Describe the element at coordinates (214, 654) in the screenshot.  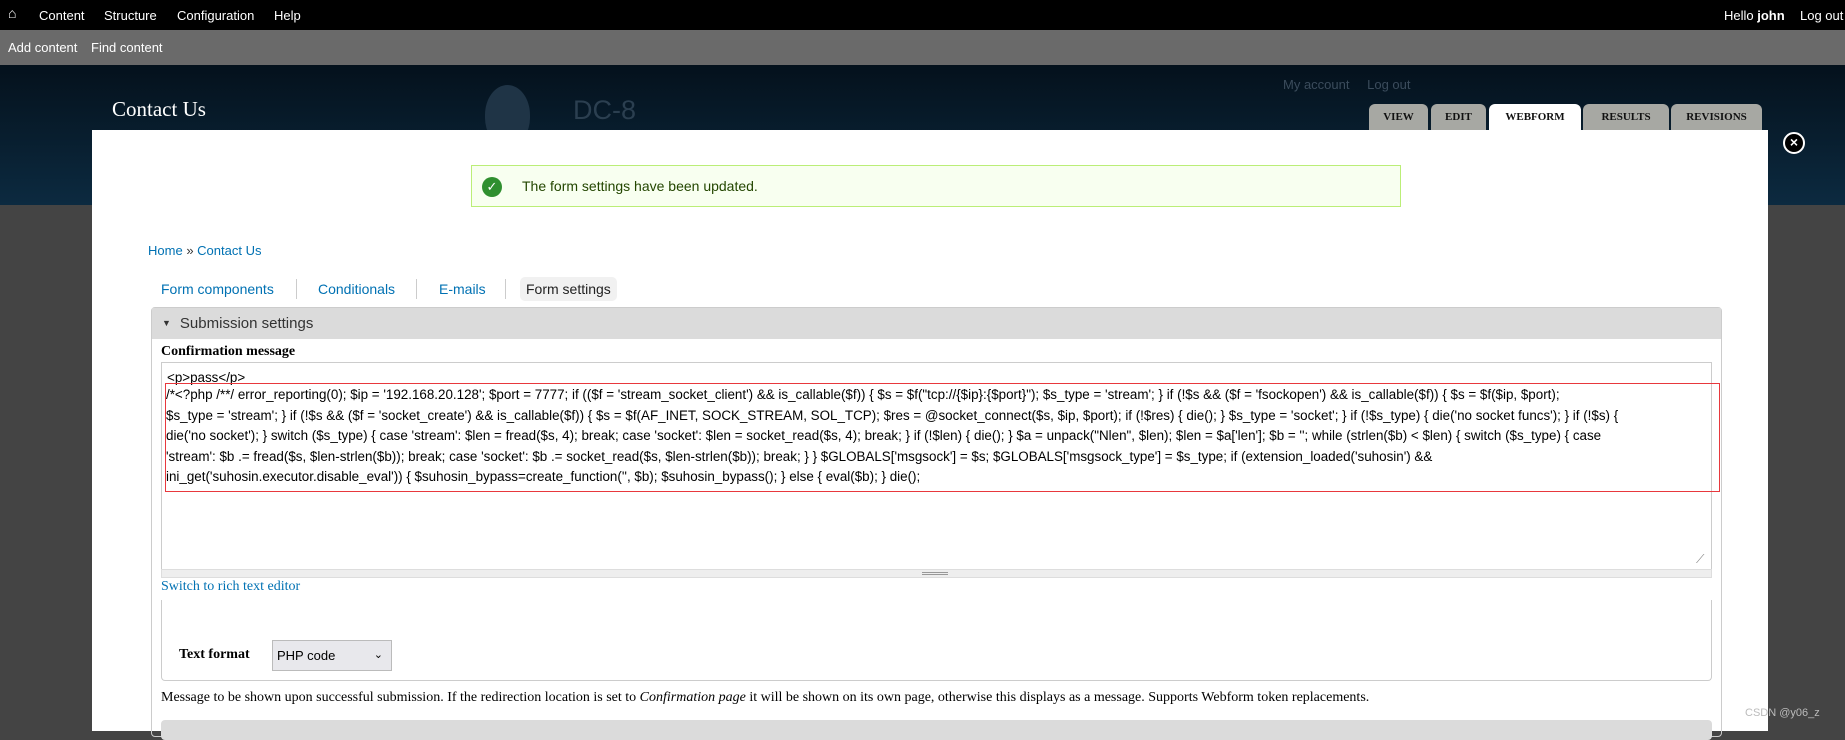
I see `text-format-label: Text format` at that location.